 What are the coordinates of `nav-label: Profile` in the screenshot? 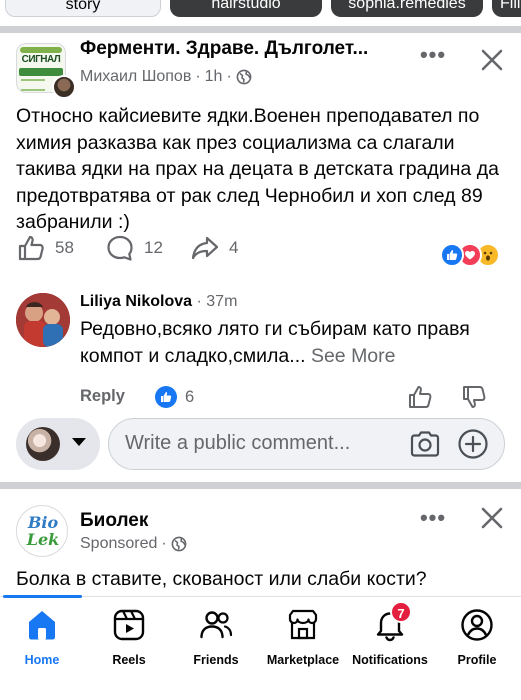 It's located at (477, 660).